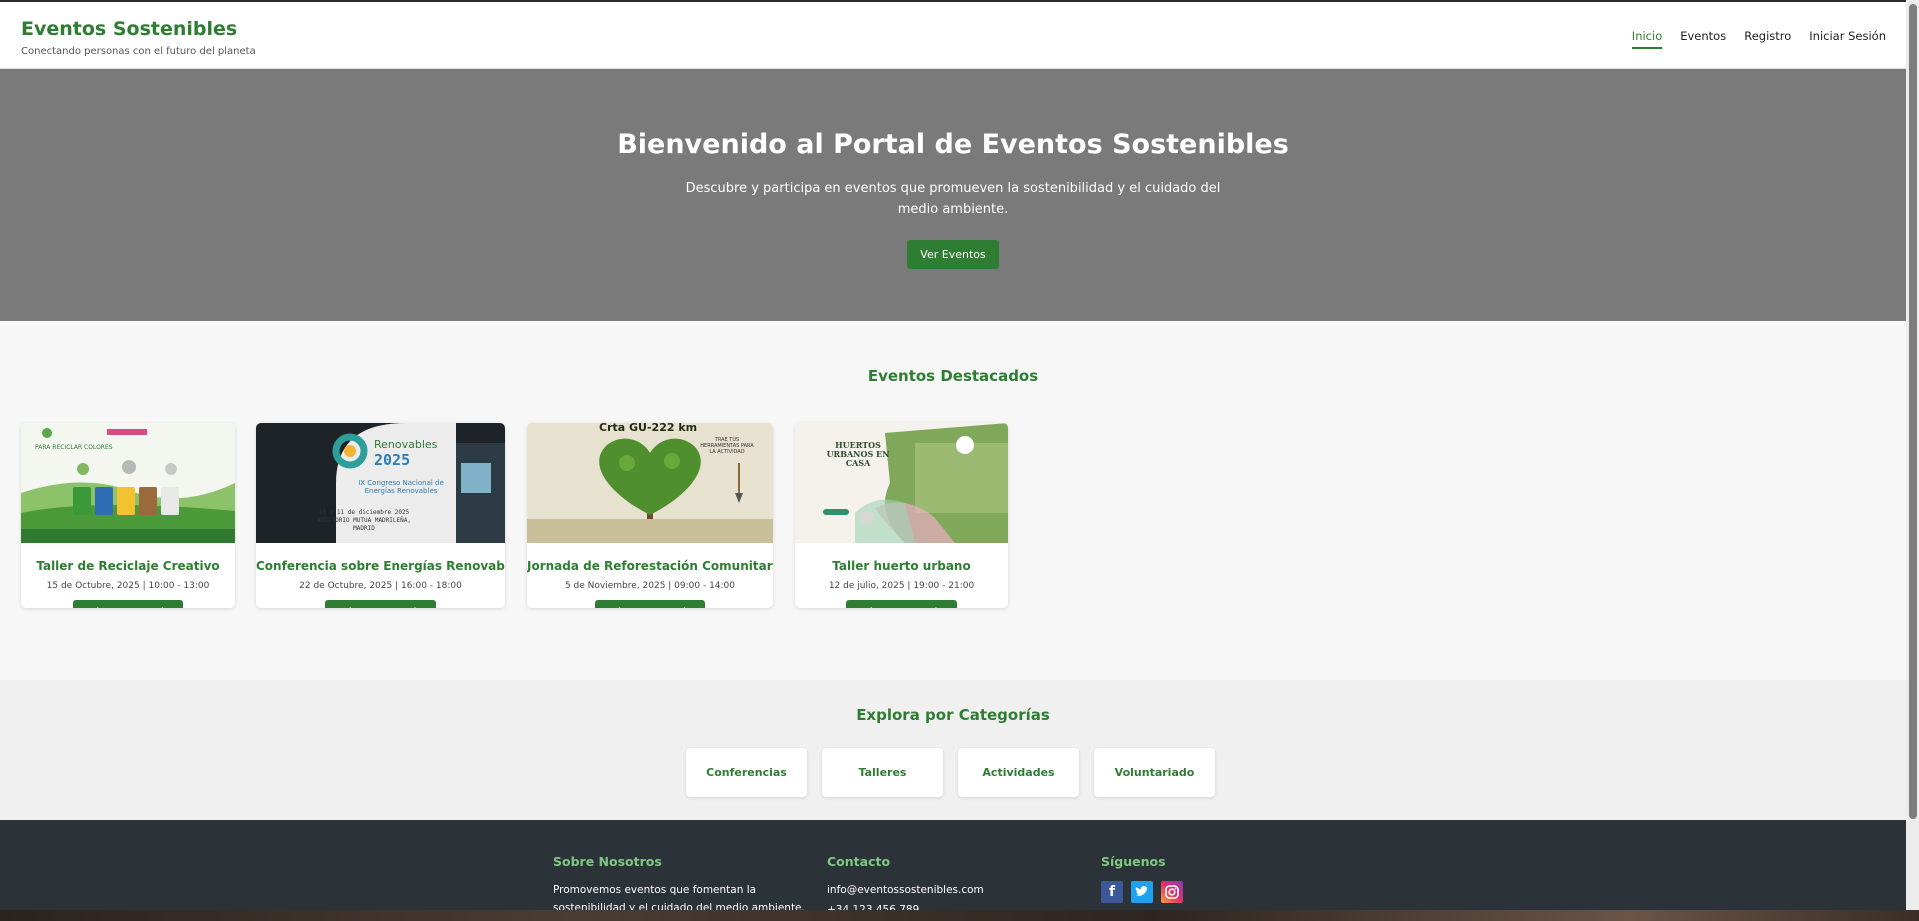 The height and width of the screenshot is (921, 1919). I want to click on footer-about-title: Sobre Nosotros, so click(607, 861).